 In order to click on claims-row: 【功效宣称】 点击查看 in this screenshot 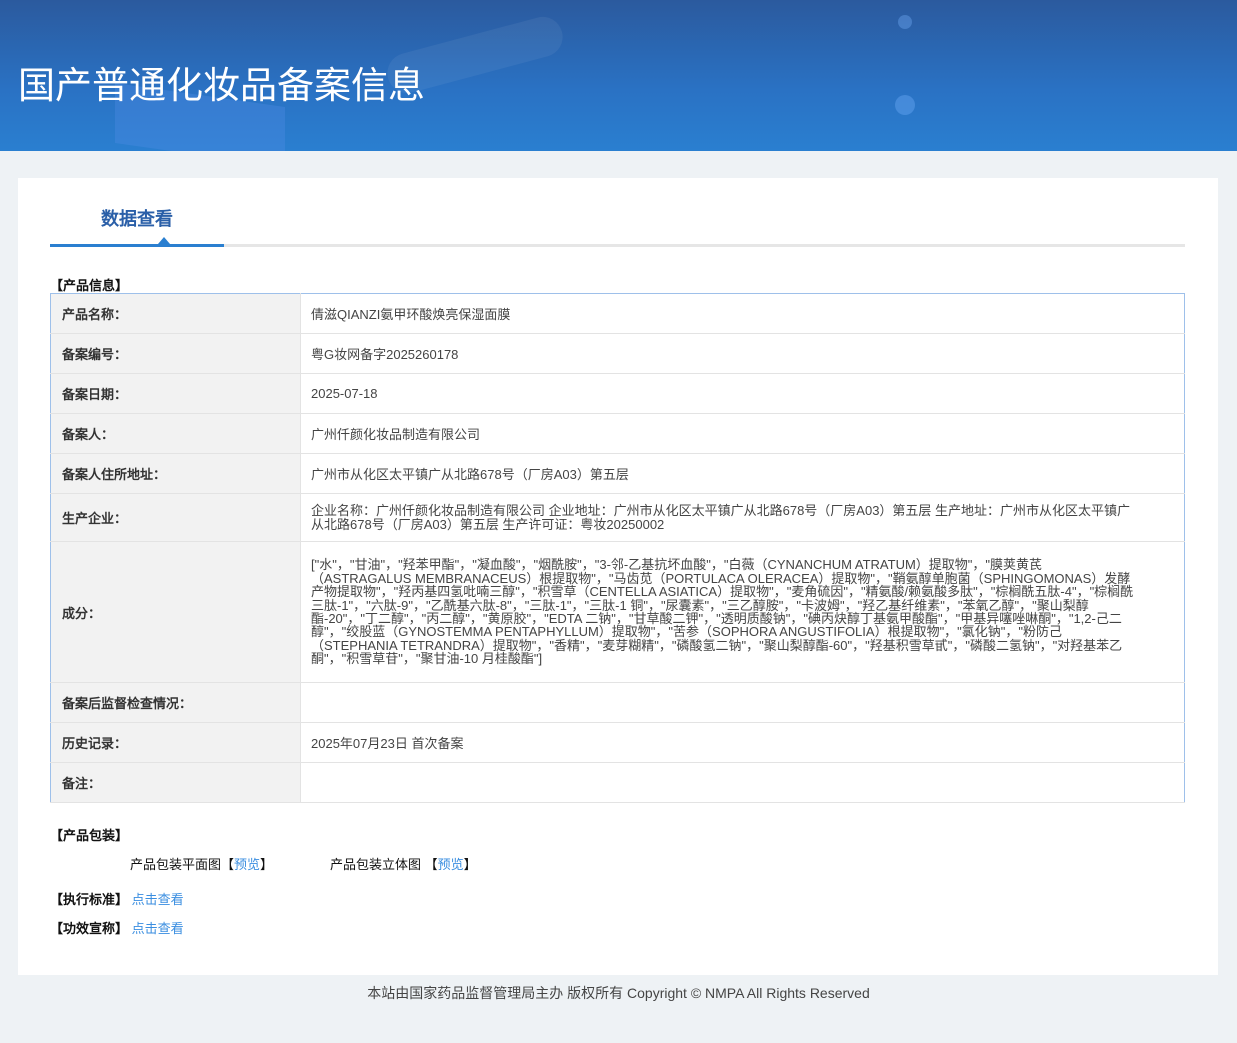, I will do `click(117, 927)`.